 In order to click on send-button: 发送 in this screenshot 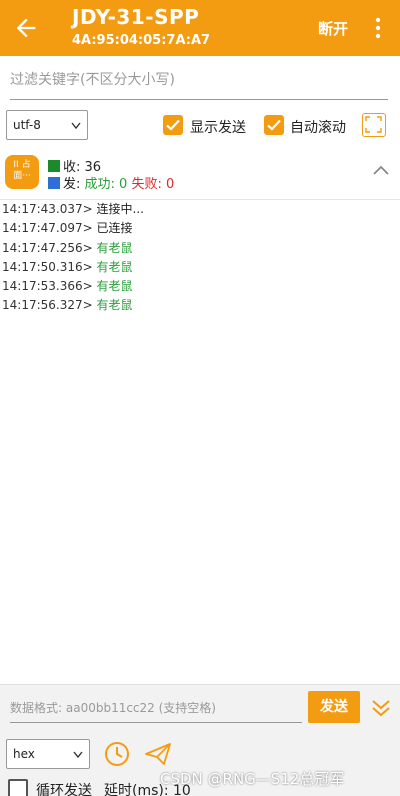, I will do `click(334, 707)`.